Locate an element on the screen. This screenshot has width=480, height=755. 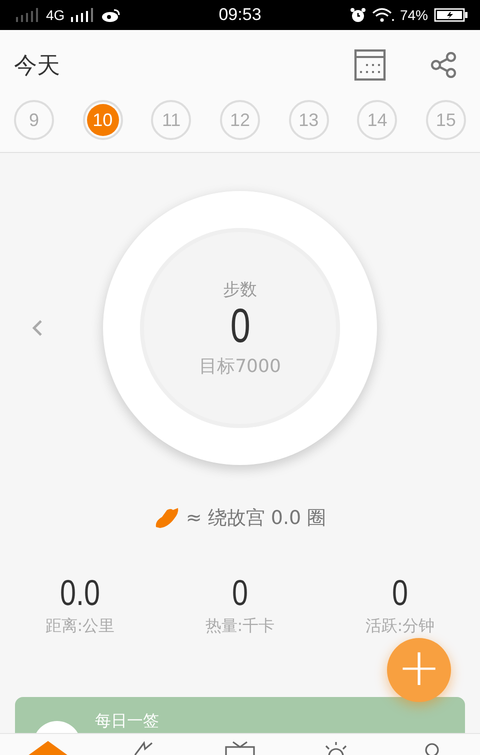
home-icon is located at coordinates (48, 748).